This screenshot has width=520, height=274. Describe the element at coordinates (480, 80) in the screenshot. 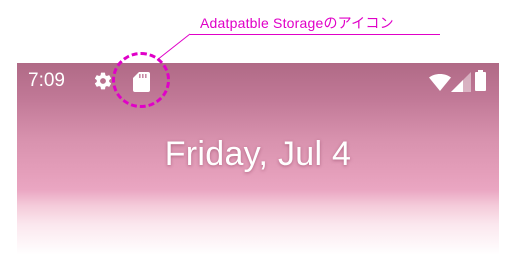

I see `battery-icon` at that location.